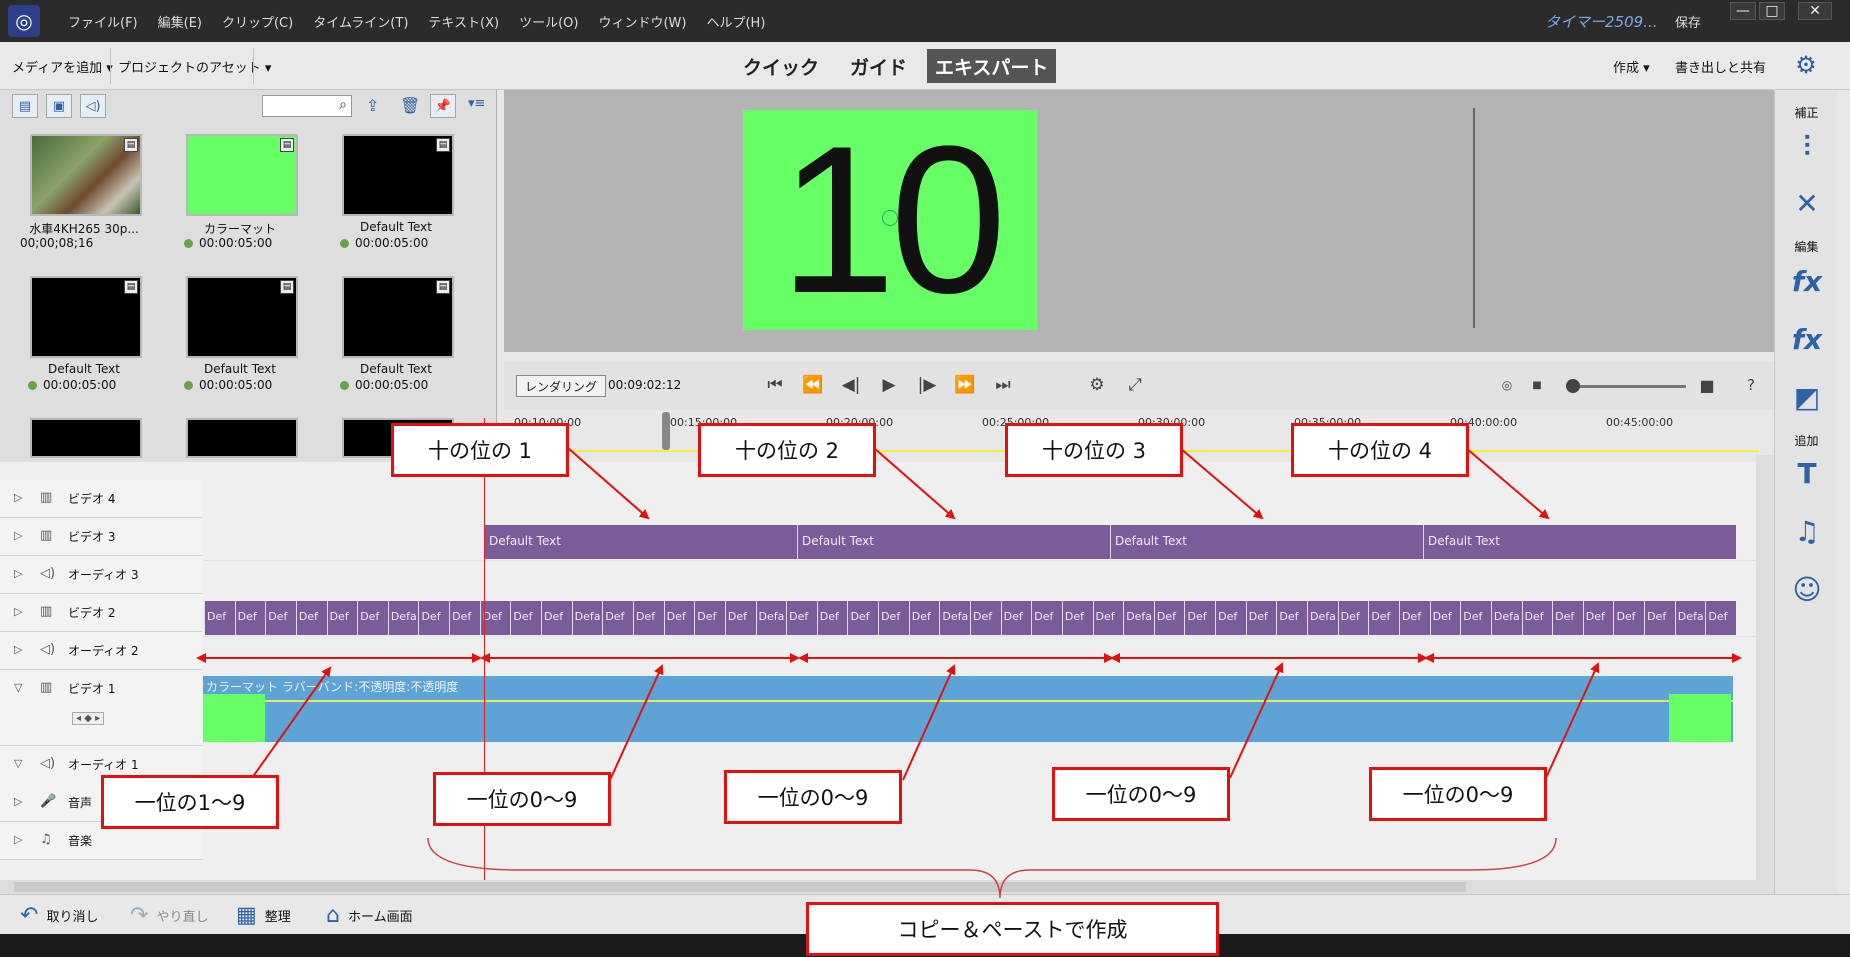 Image resolution: width=1850 pixels, height=957 pixels. I want to click on go-to-start-icon: ⏮, so click(775, 385).